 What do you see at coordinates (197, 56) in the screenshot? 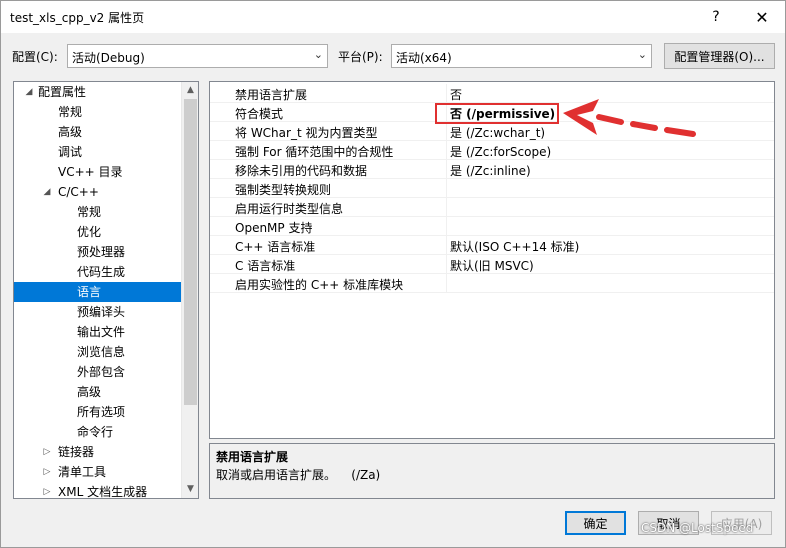
I see `config-combo: 活动(Debug) ⌄` at bounding box center [197, 56].